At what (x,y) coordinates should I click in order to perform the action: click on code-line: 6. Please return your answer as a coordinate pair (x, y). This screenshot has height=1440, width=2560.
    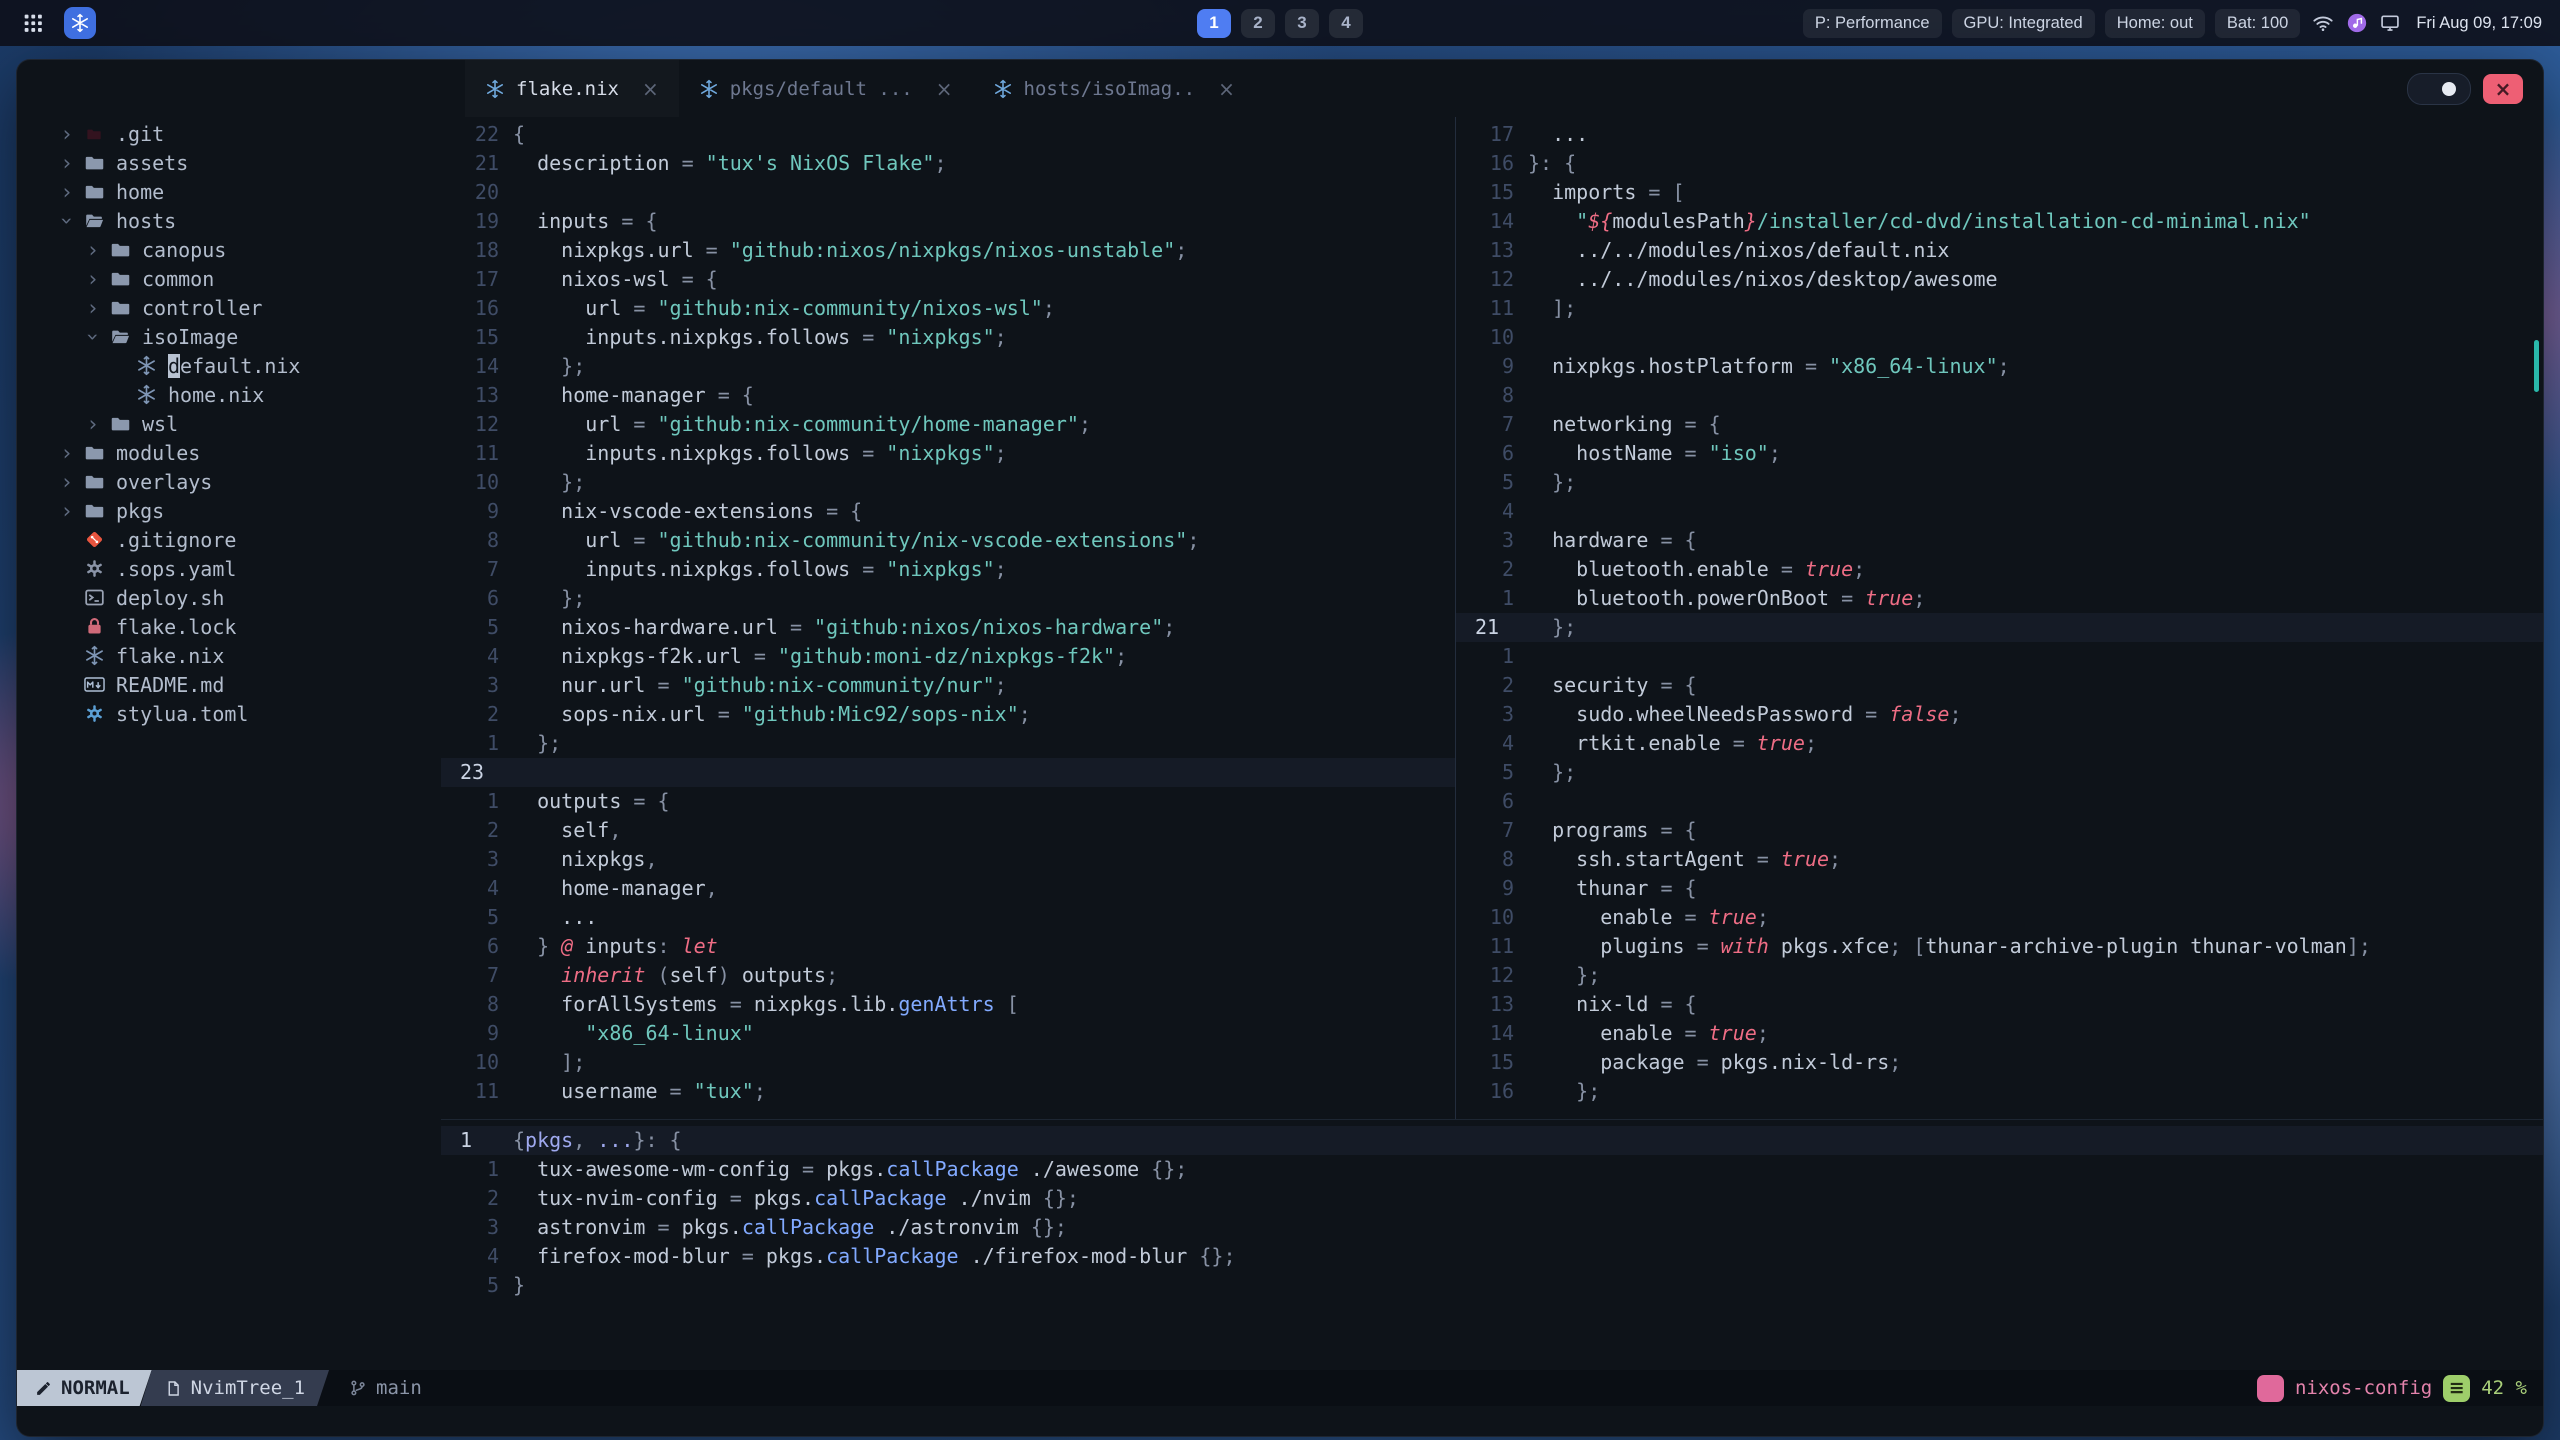
    Looking at the image, I should click on (1999, 801).